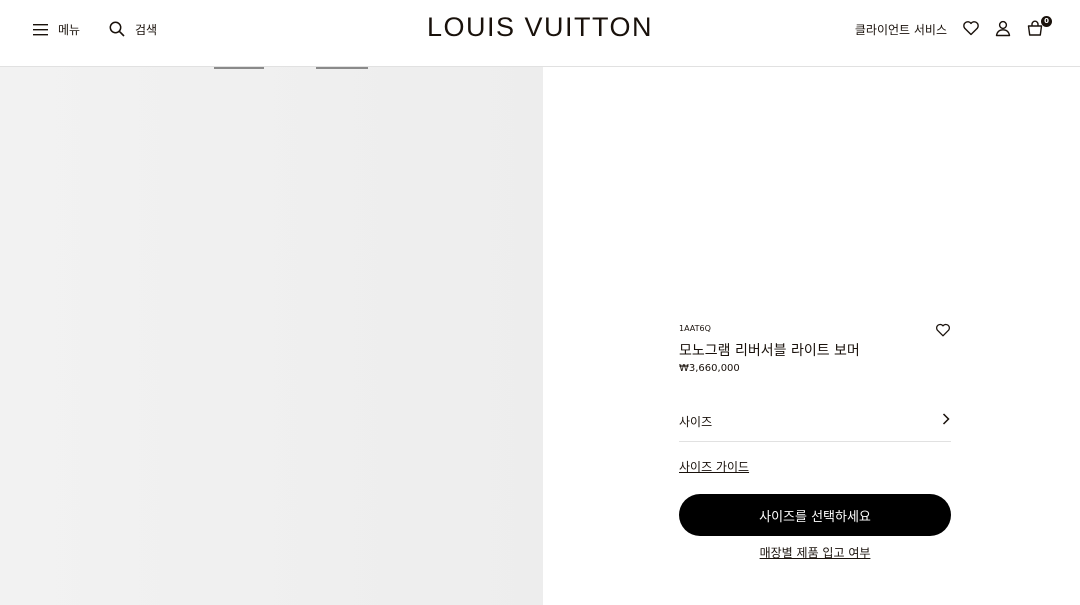  I want to click on cart-count-badge: 0, so click(1046, 21).